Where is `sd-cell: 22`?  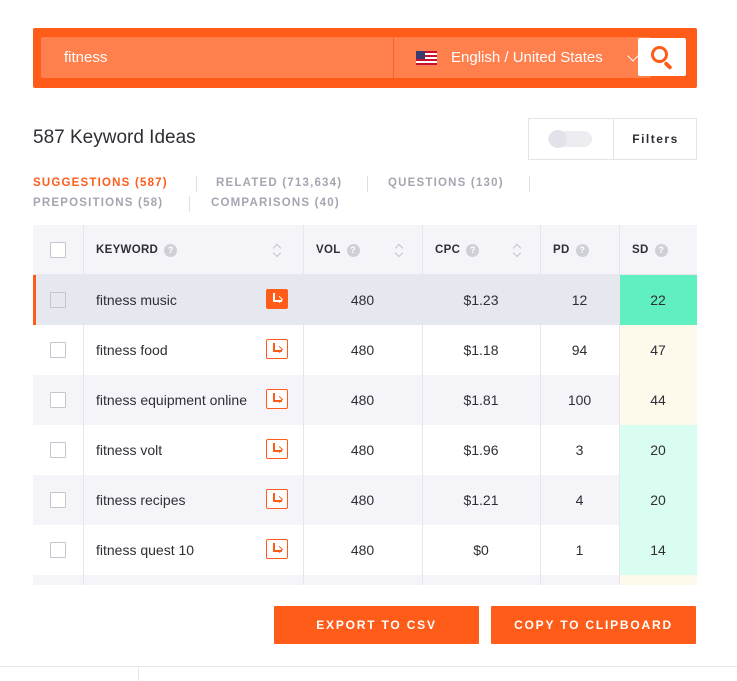 sd-cell: 22 is located at coordinates (658, 300).